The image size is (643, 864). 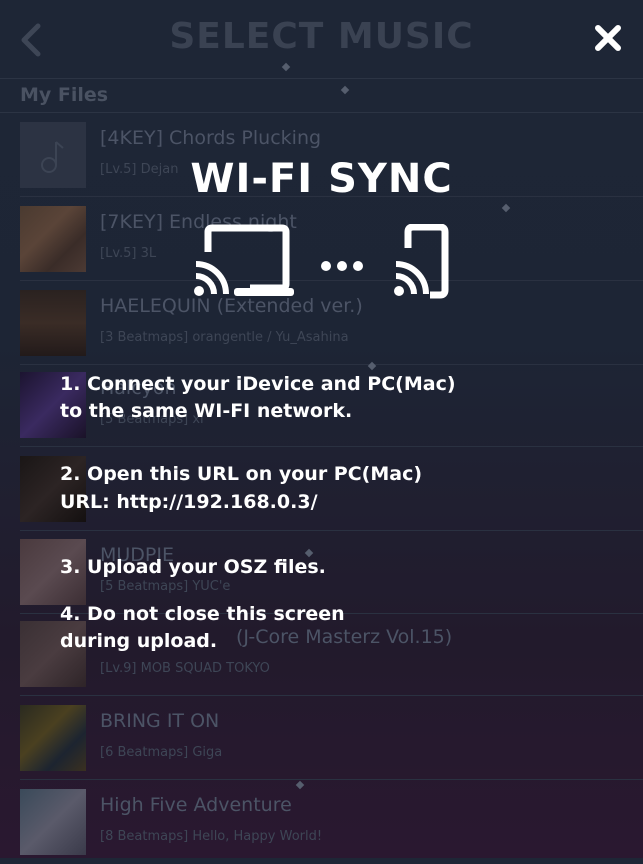 What do you see at coordinates (189, 502) in the screenshot?
I see `step-2-url: URL: http://192.168.0.3/` at bounding box center [189, 502].